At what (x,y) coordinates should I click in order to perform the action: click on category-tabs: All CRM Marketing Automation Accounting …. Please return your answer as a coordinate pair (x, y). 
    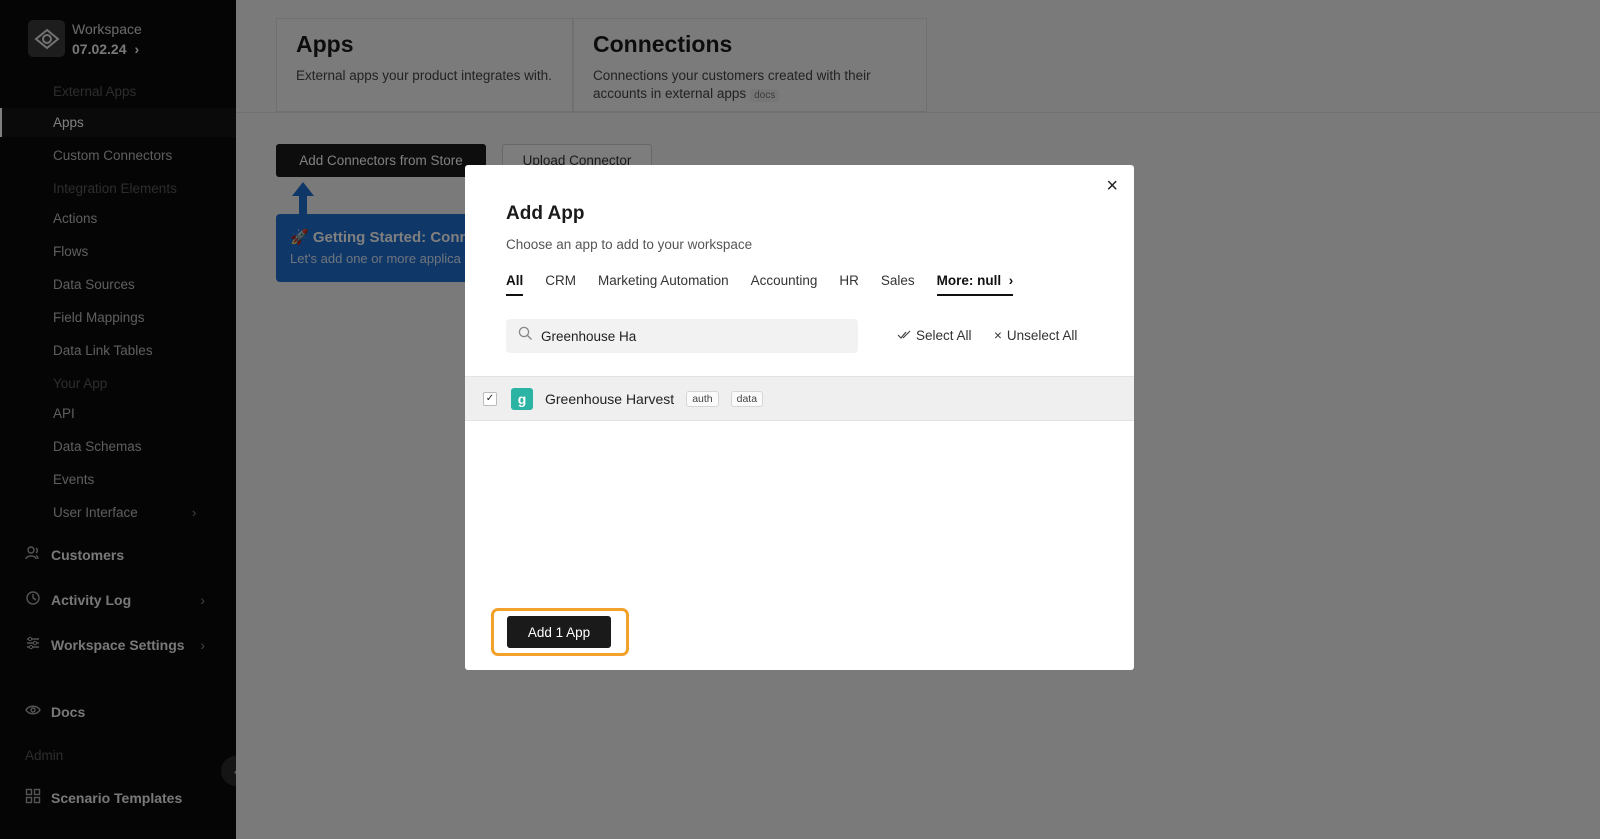
    Looking at the image, I should click on (760, 284).